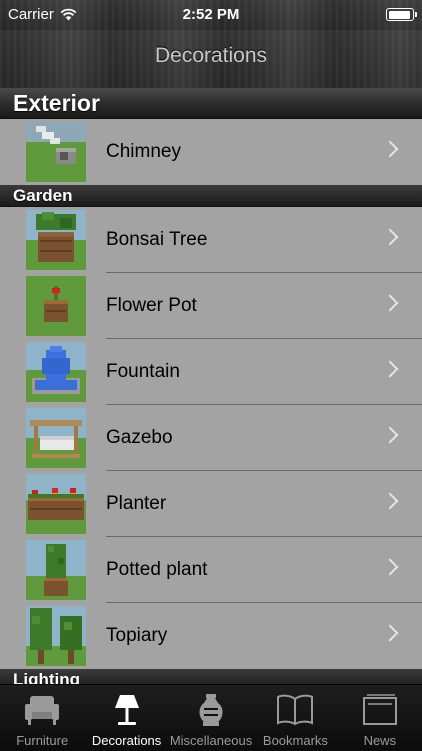 The height and width of the screenshot is (751, 422). I want to click on tab-label: Furniture, so click(42, 740).